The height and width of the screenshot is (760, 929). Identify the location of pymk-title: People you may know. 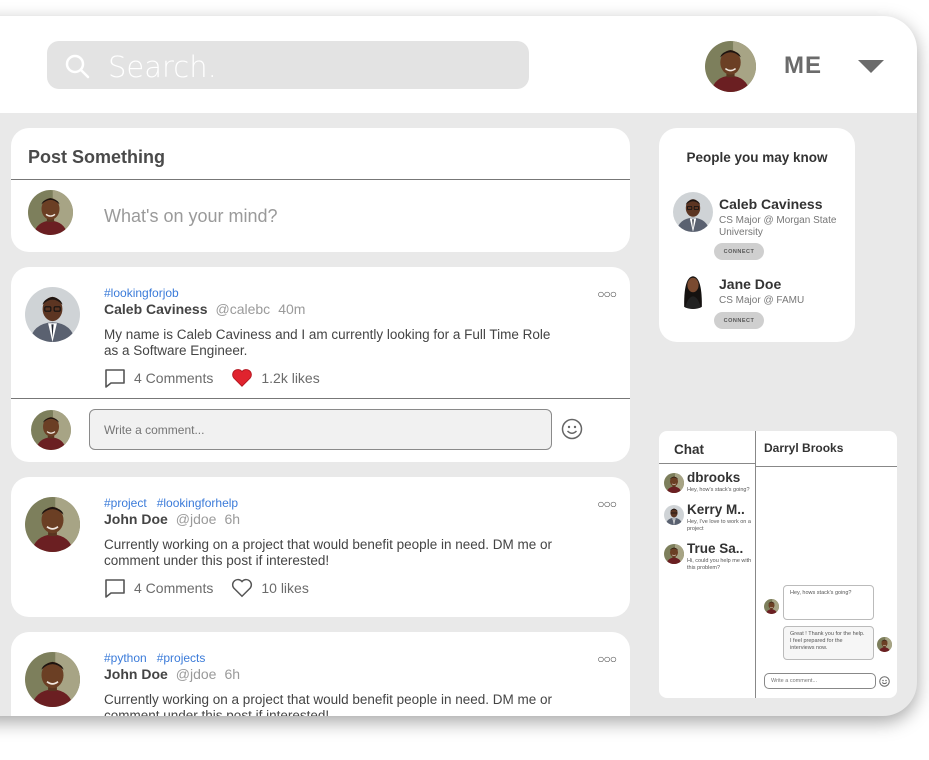
(757, 157).